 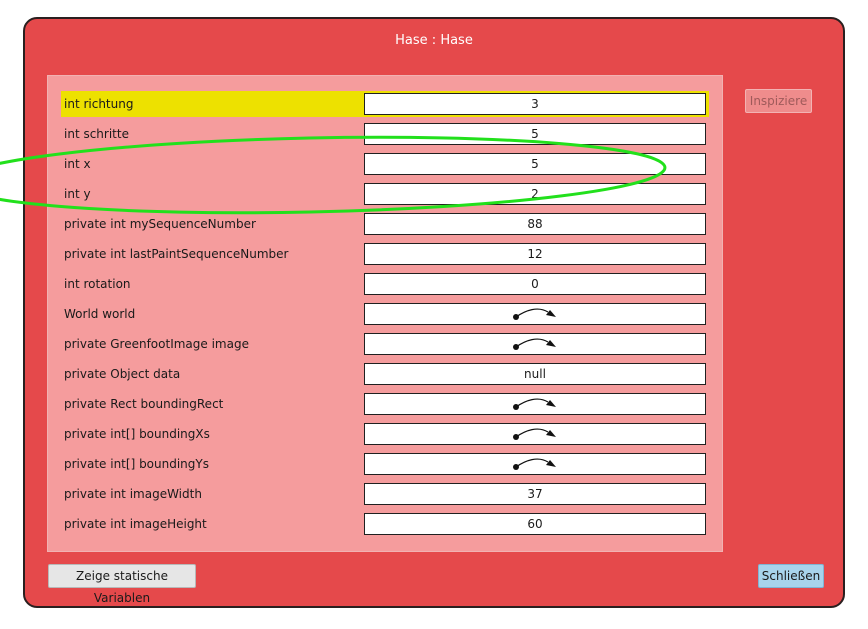 What do you see at coordinates (156, 344) in the screenshot?
I see `field-name: private GreenfootImage image` at bounding box center [156, 344].